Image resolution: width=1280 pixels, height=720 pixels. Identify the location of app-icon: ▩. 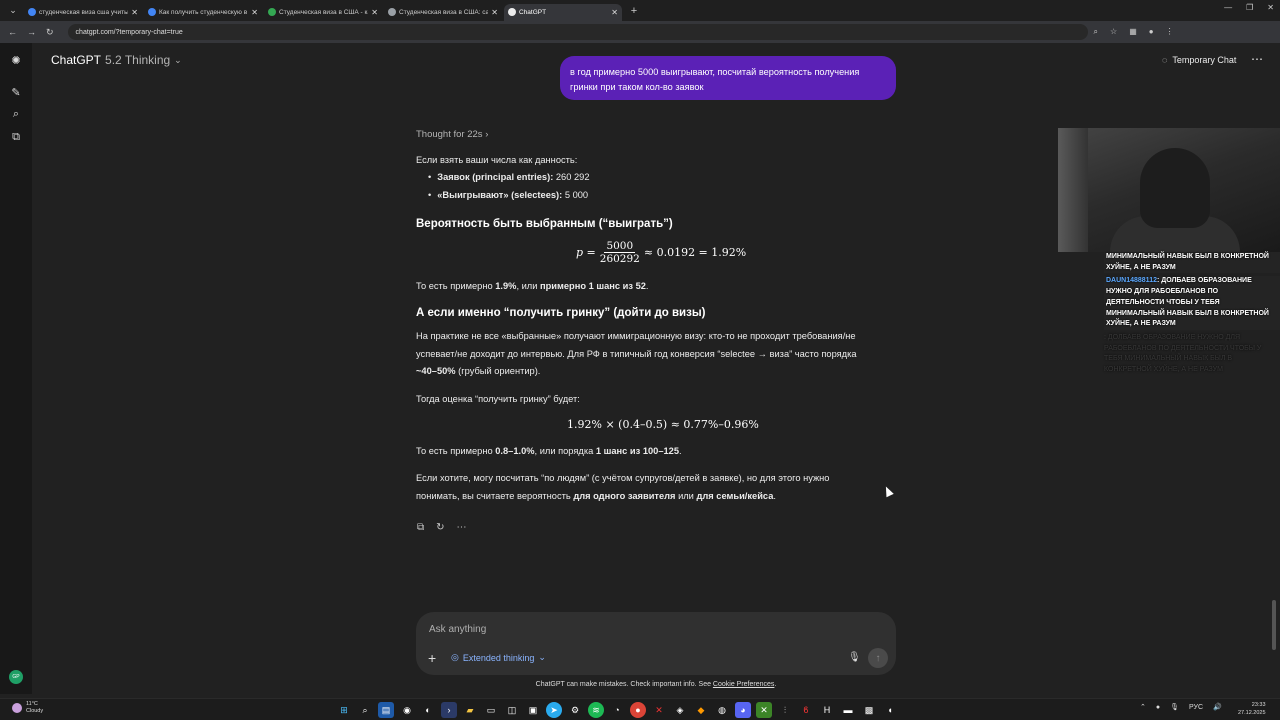
(869, 710).